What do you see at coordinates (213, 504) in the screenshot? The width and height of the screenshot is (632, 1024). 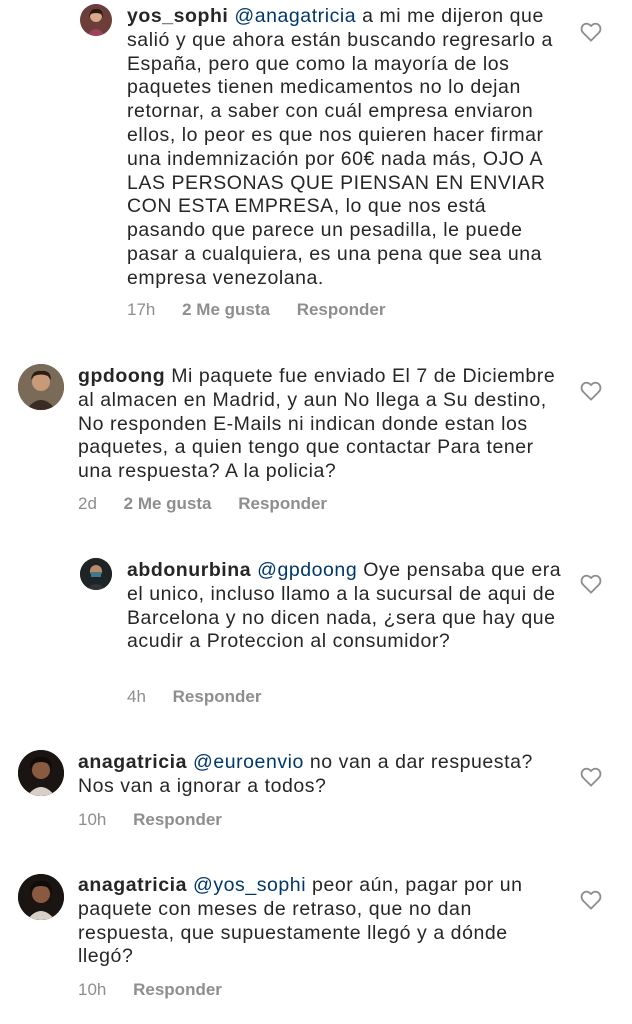 I see `comment-meta: 2d 2 Me gusta Responder` at bounding box center [213, 504].